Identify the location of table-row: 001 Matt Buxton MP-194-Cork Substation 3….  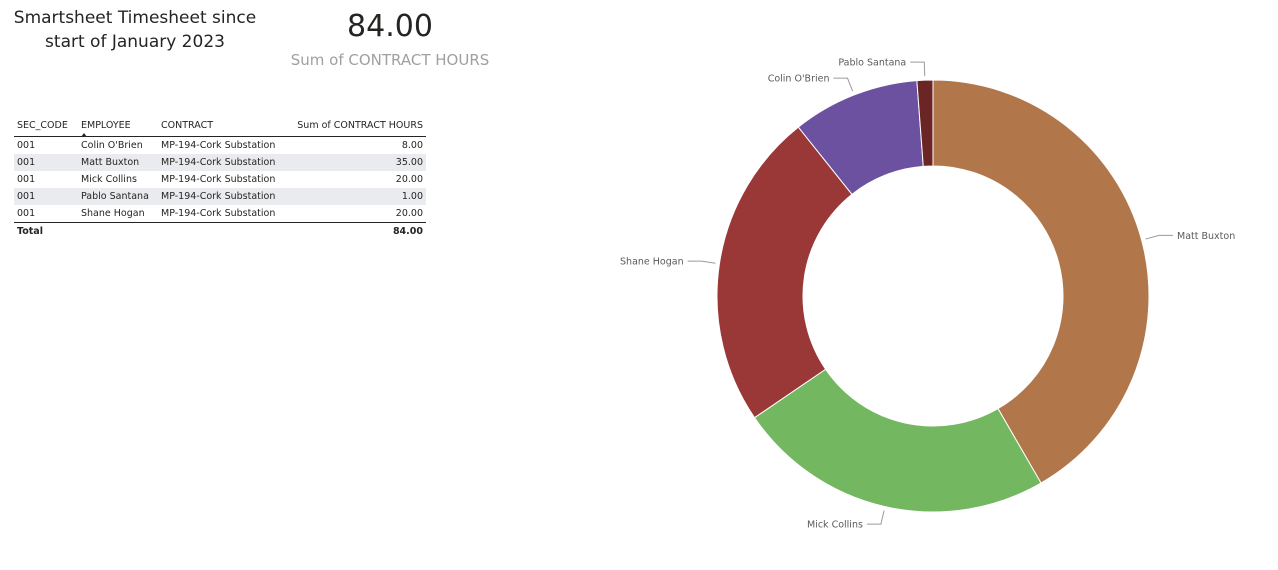
(220, 162).